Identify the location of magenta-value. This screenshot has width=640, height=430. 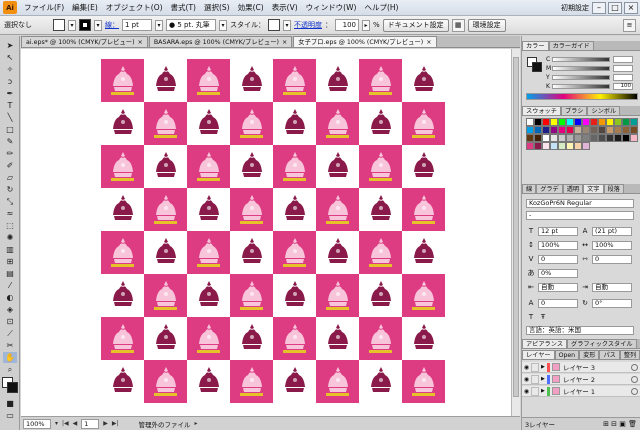
(623, 68).